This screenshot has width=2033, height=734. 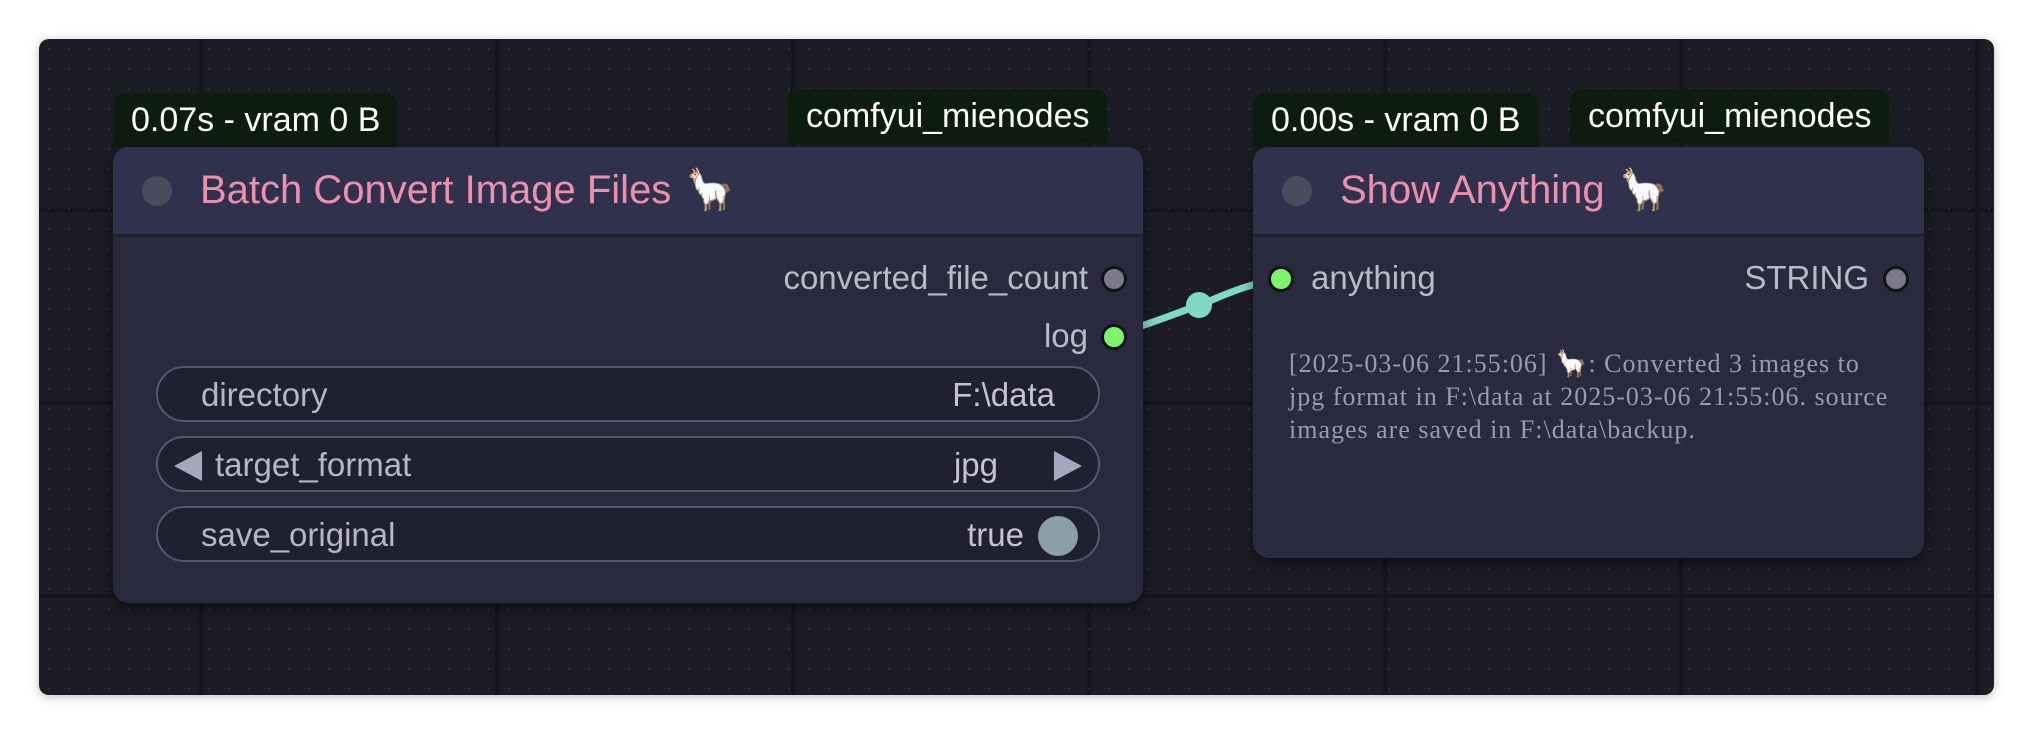 What do you see at coordinates (995, 534) in the screenshot?
I see `save-original-value: true` at bounding box center [995, 534].